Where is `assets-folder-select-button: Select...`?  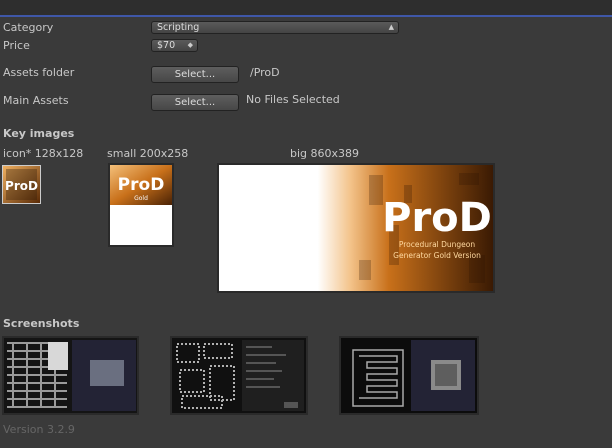
assets-folder-select-button: Select... is located at coordinates (195, 74).